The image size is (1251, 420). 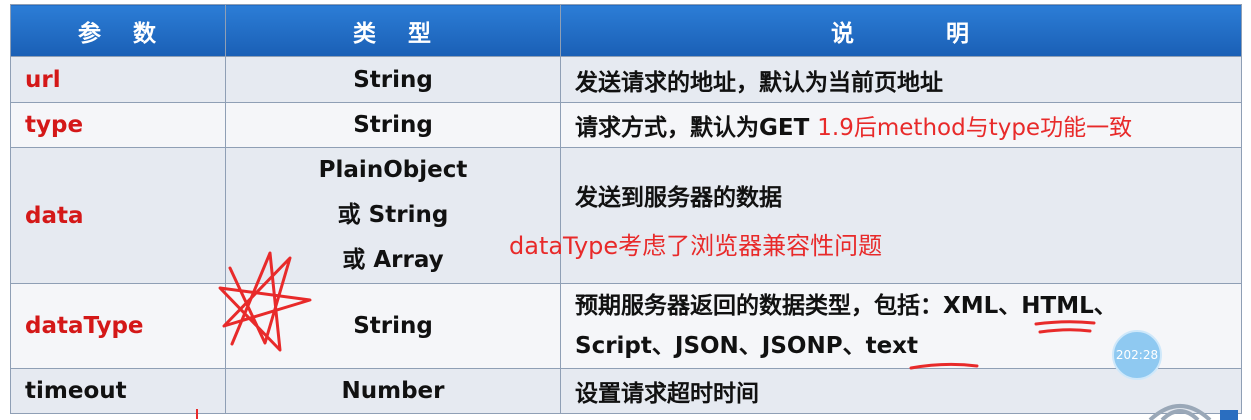 I want to click on param-cell: url, so click(x=118, y=79).